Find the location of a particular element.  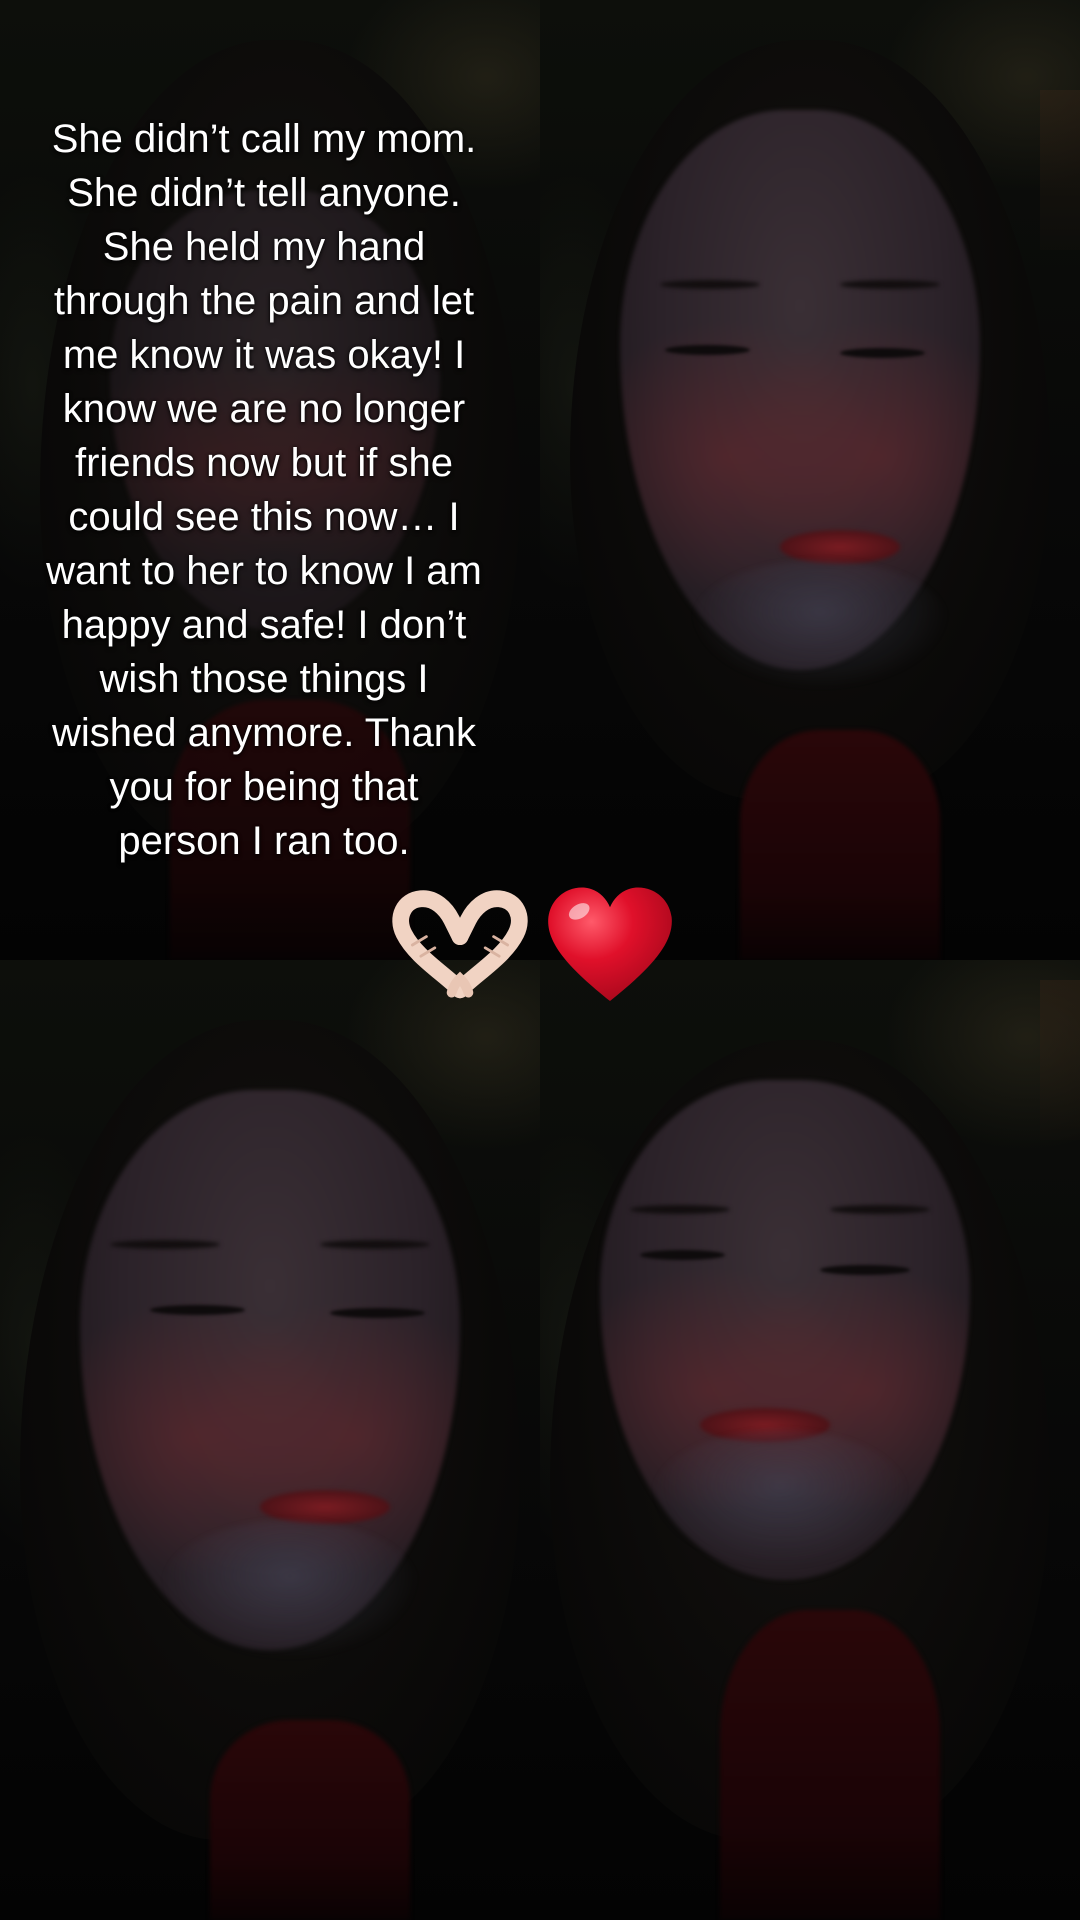

red-heart-icon is located at coordinates (610, 945).